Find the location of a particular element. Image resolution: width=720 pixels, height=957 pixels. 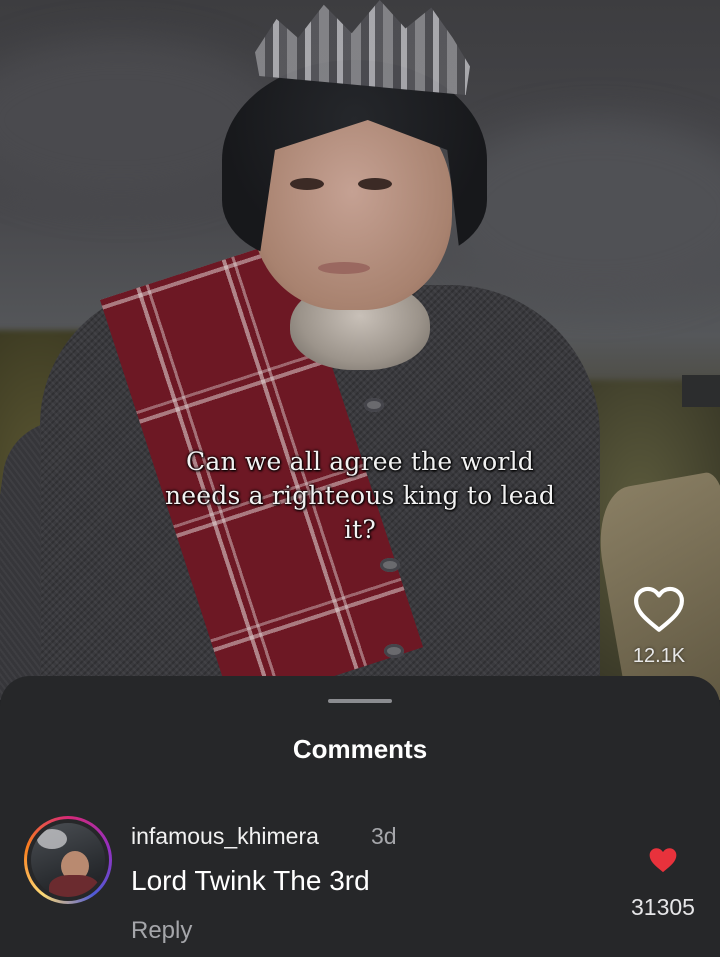

reply-button: Reply is located at coordinates (161, 931).